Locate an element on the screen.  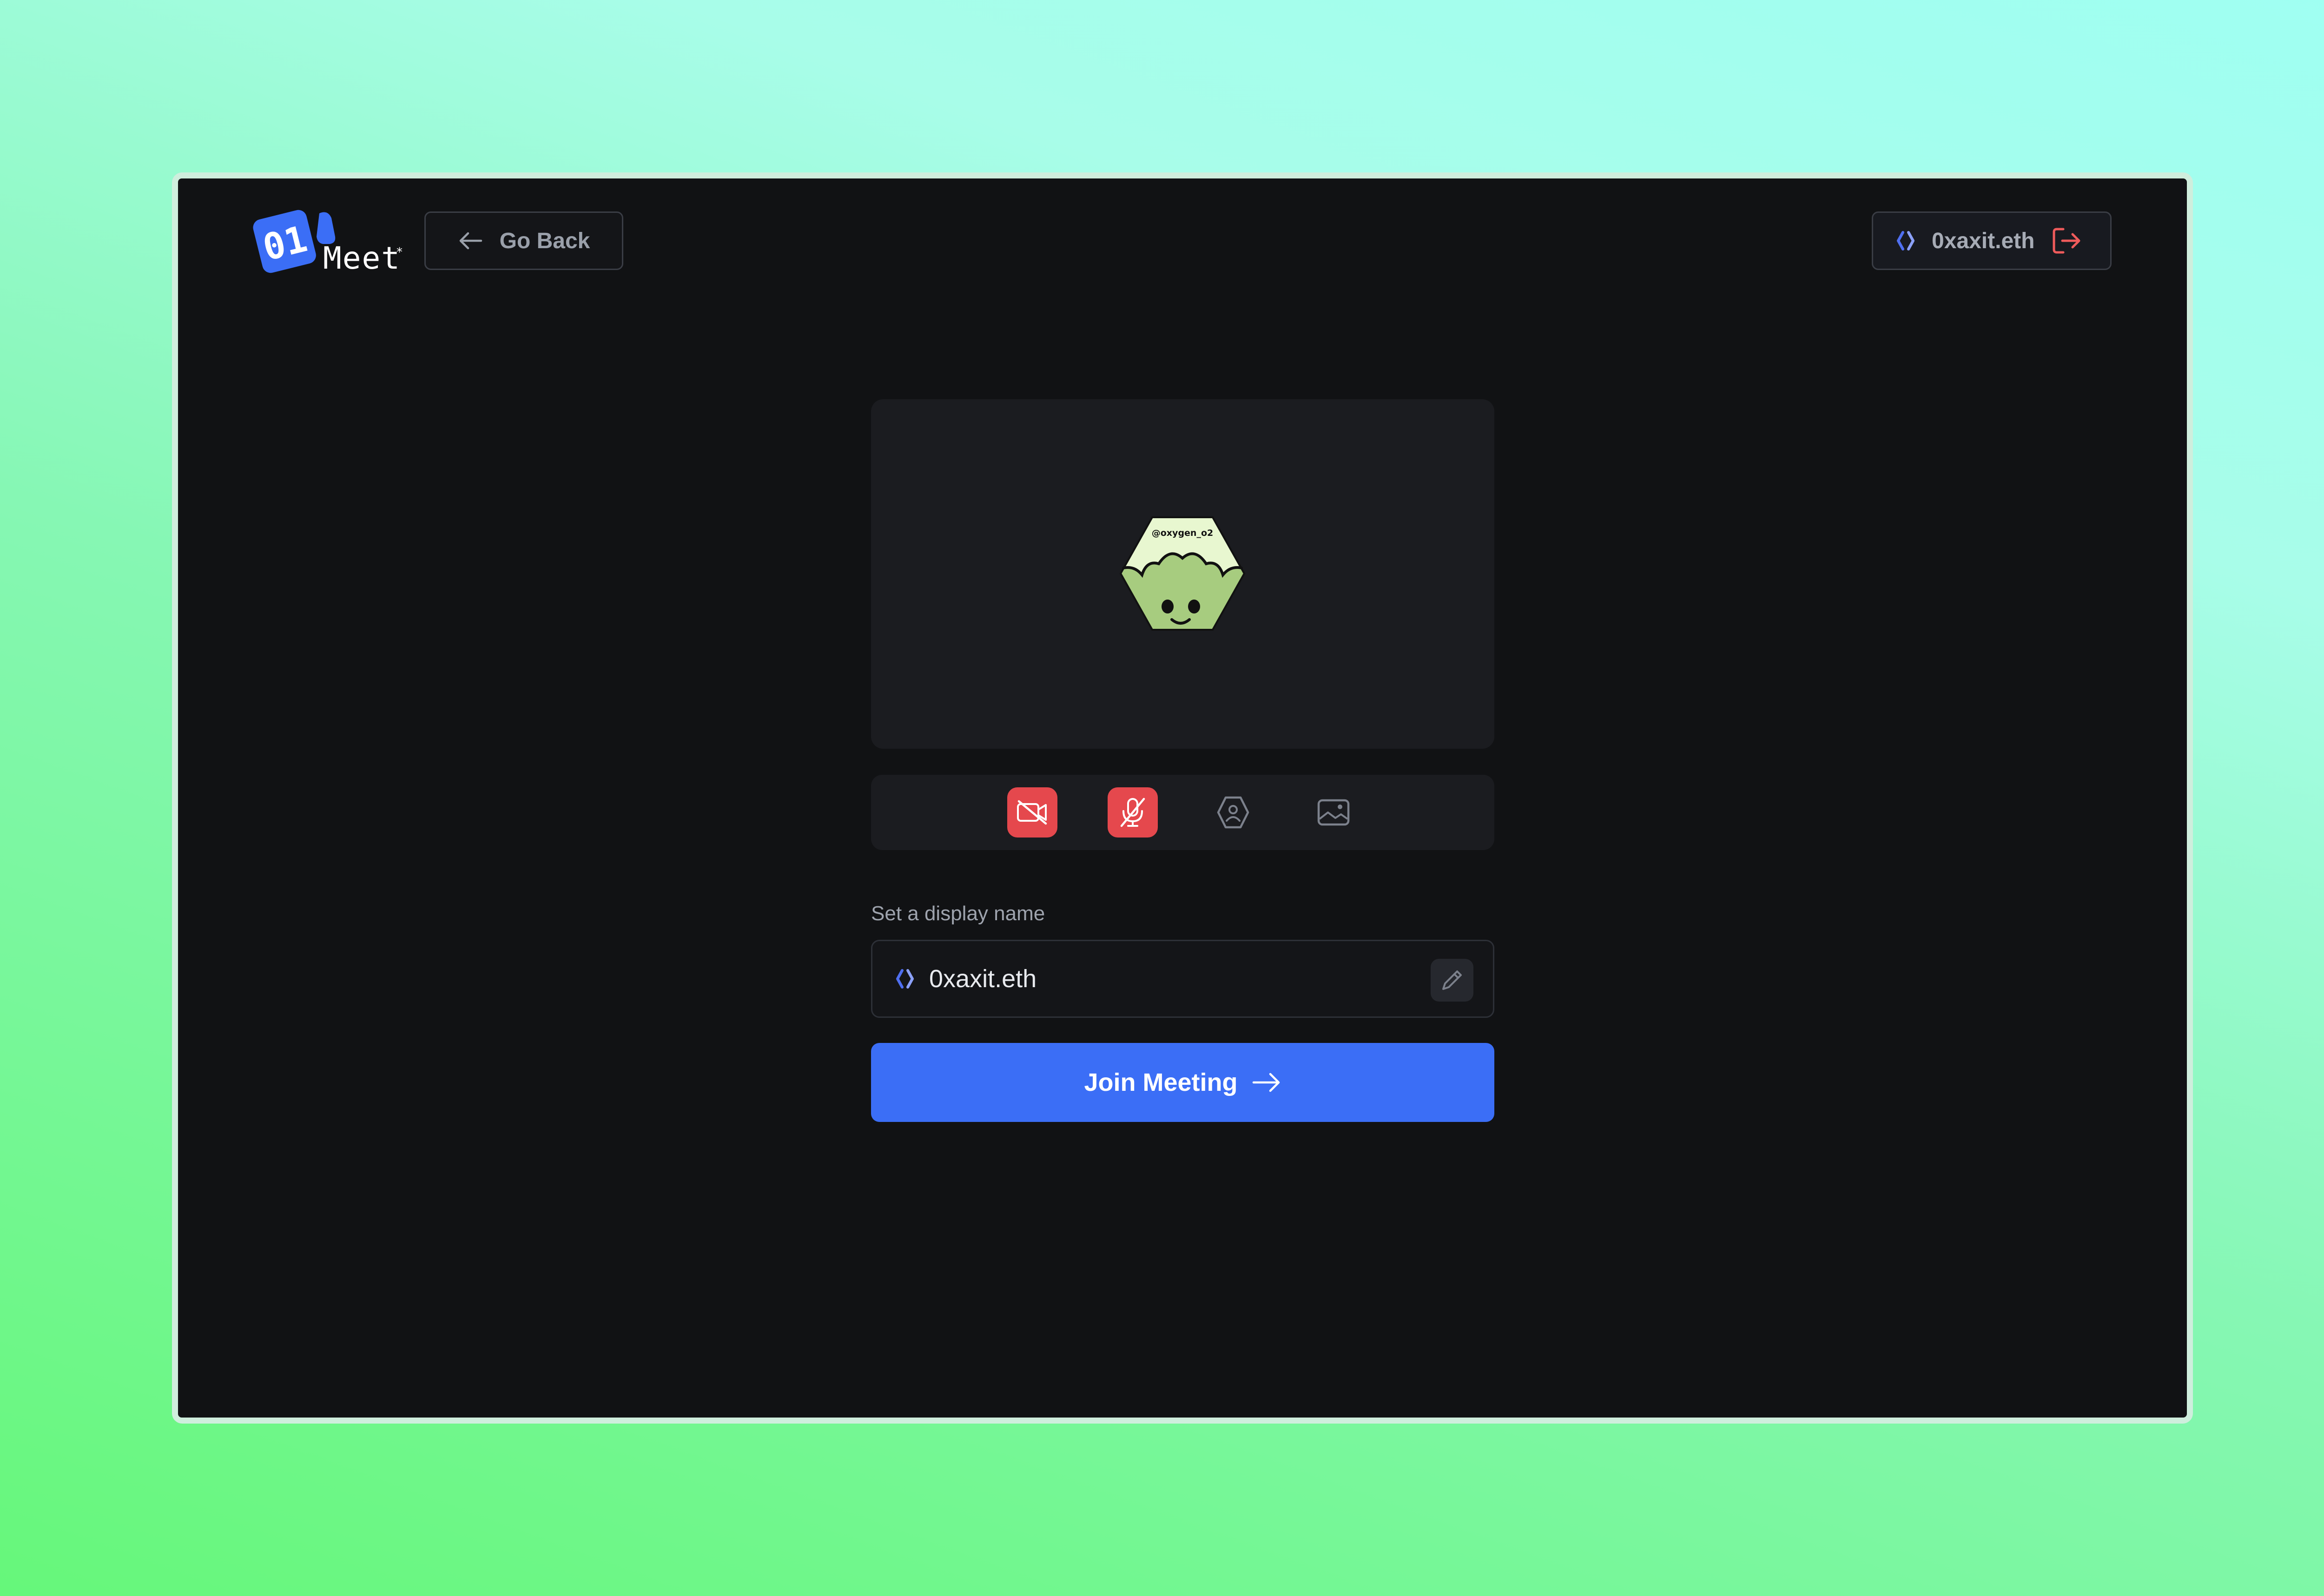
logout-icon is located at coordinates (2066, 240).